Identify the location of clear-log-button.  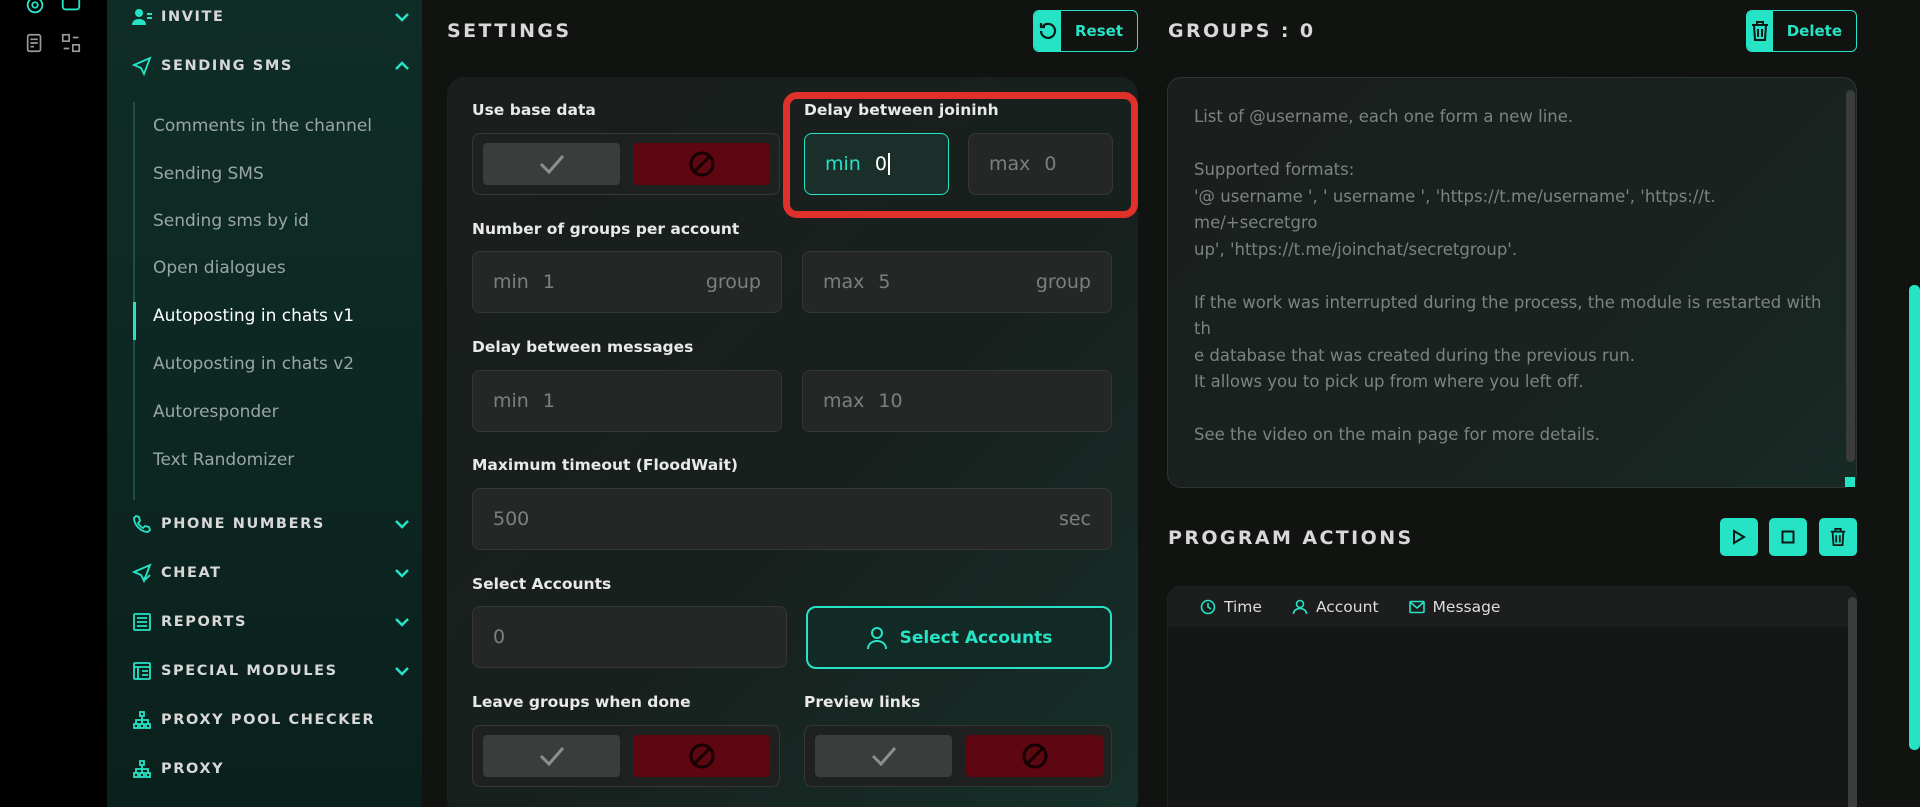
(1838, 537).